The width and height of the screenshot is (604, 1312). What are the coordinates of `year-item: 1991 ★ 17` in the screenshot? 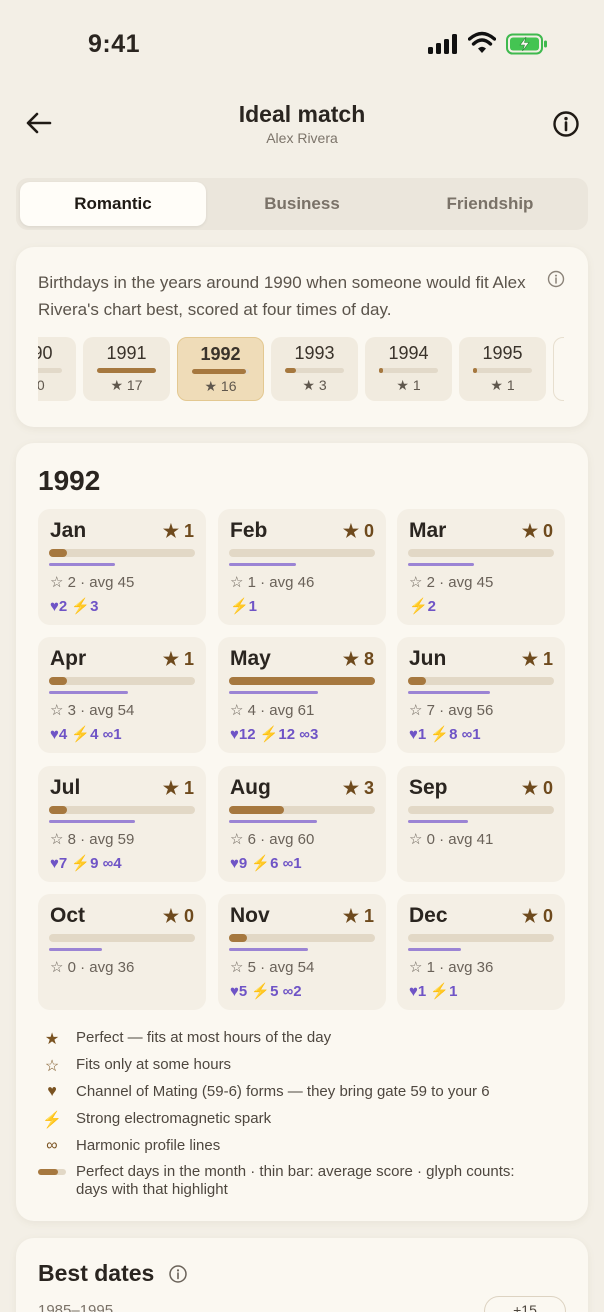 It's located at (126, 369).